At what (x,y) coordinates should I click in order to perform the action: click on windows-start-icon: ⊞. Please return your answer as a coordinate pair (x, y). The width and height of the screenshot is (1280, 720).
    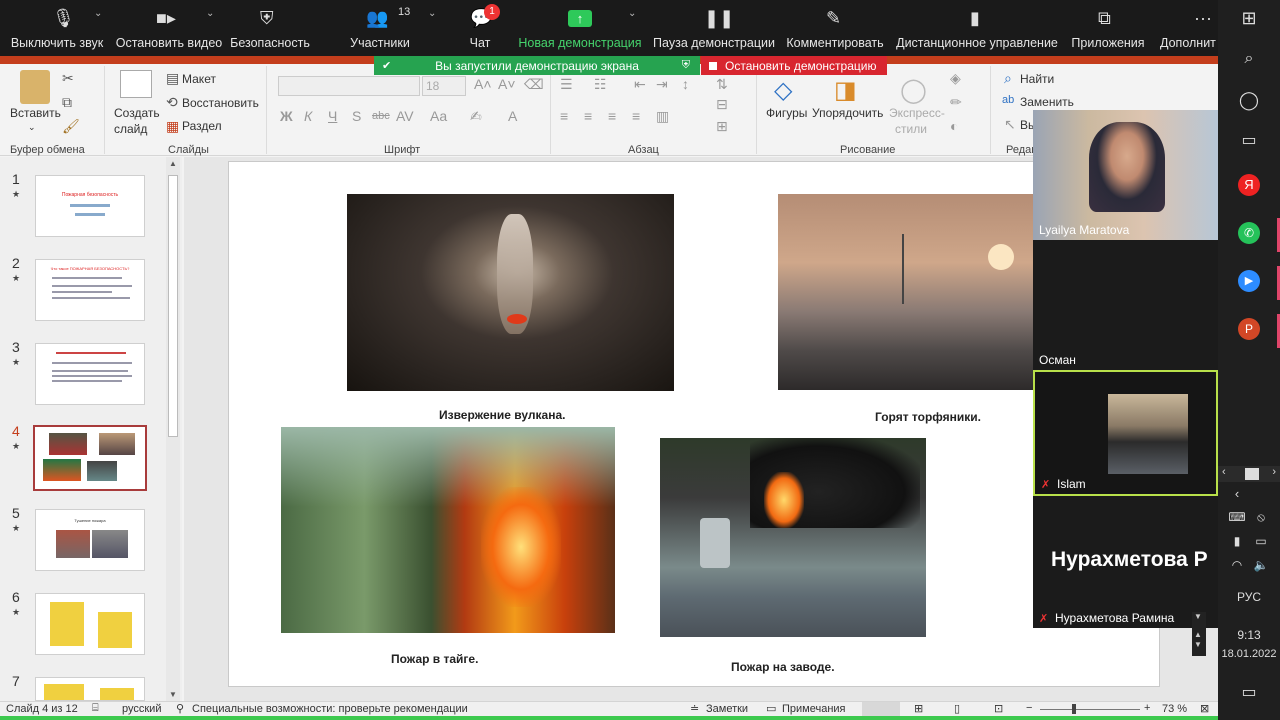
    Looking at the image, I should click on (1249, 18).